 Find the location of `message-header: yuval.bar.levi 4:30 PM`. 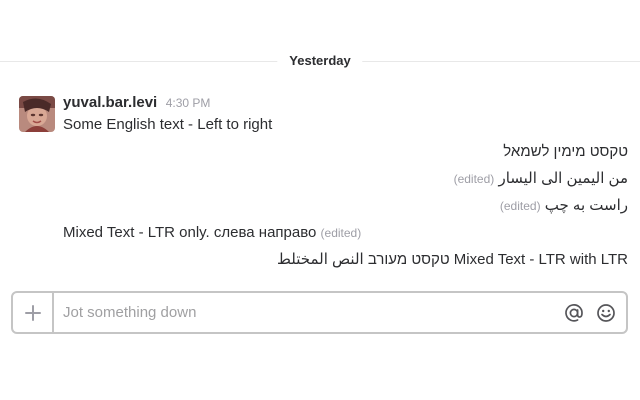

message-header: yuval.bar.levi 4:30 PM is located at coordinates (136, 104).